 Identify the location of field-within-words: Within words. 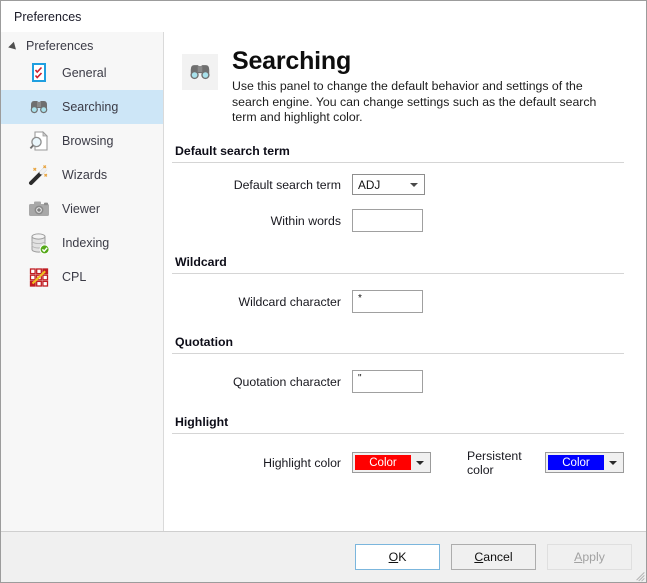
(398, 221).